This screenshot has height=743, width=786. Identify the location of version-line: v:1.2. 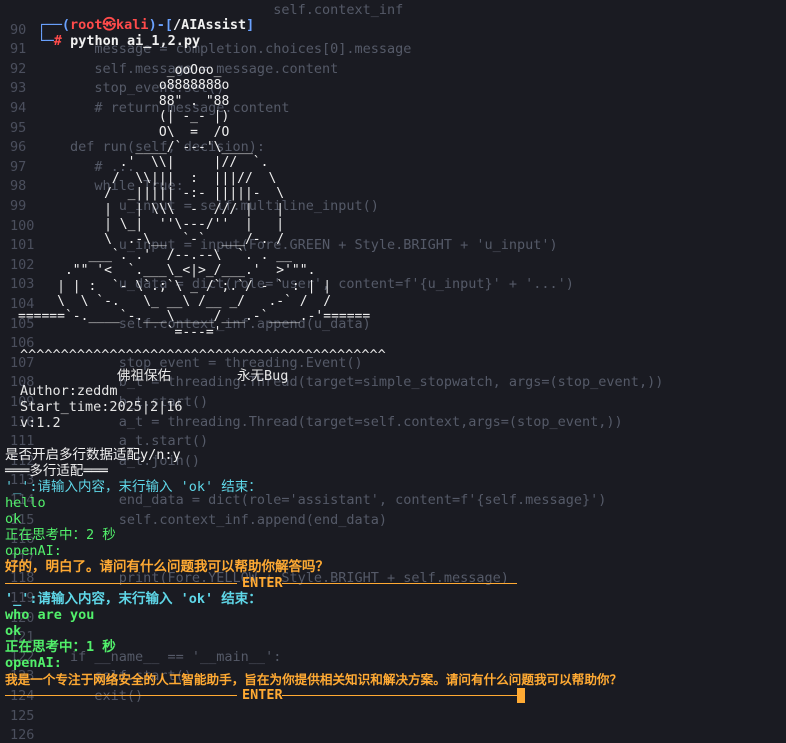
(40, 423).